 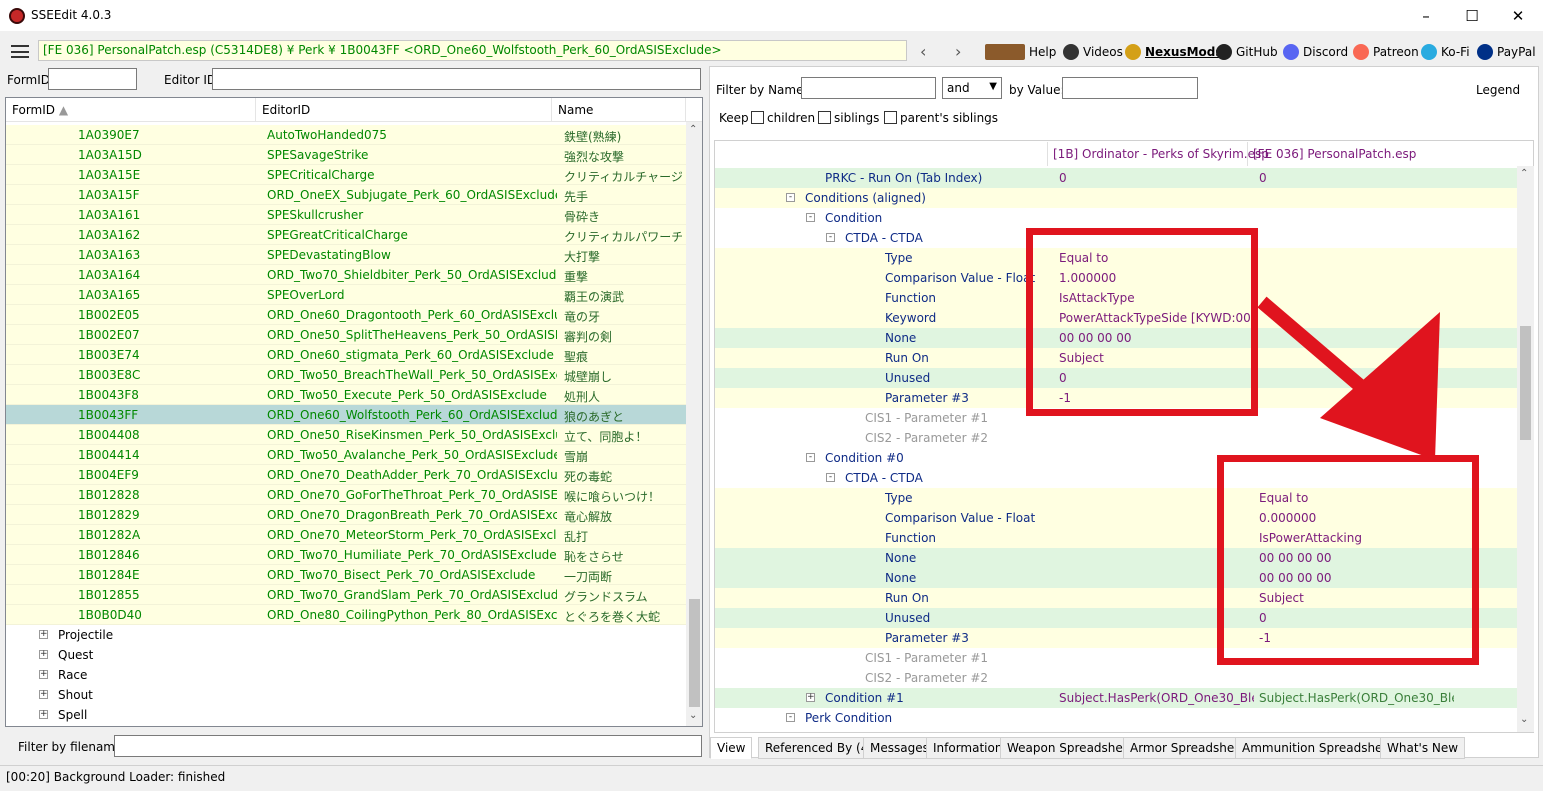 What do you see at coordinates (456, 79) in the screenshot?
I see `editorid-input` at bounding box center [456, 79].